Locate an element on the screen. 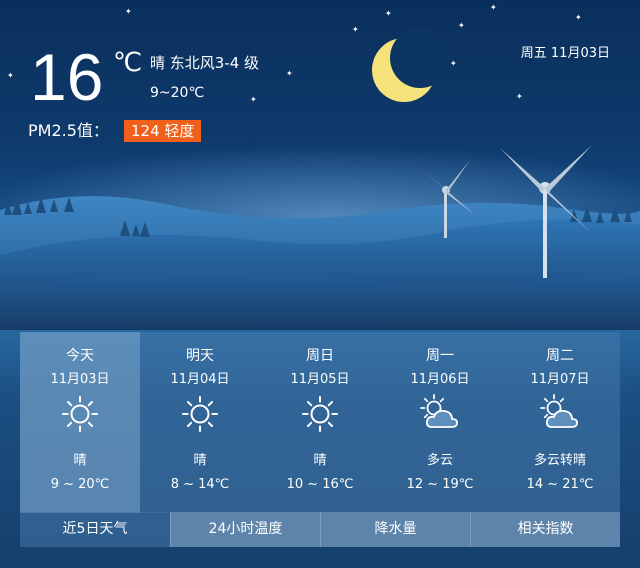 The width and height of the screenshot is (640, 568). forecast-day-date: 11月04日 is located at coordinates (200, 379).